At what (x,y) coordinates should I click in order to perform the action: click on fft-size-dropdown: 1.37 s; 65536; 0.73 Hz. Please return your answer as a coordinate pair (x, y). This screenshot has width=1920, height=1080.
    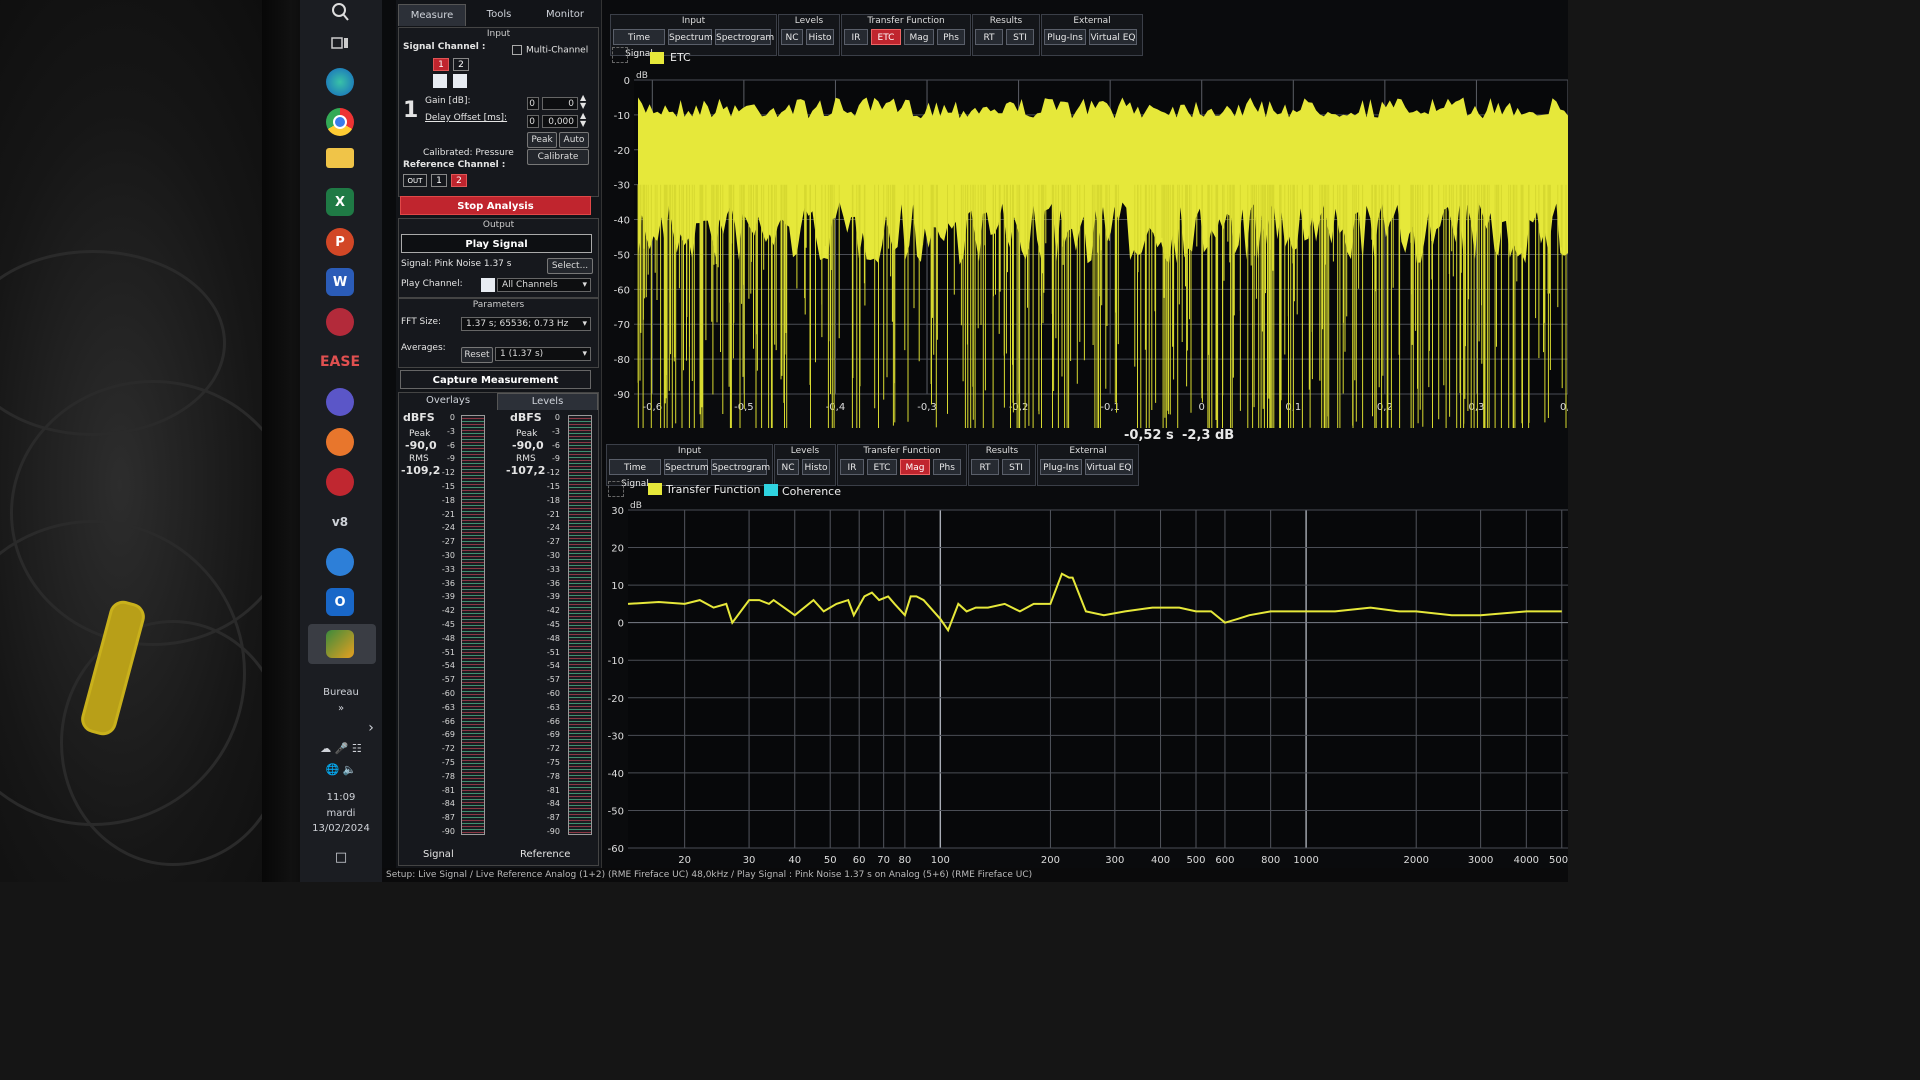
    Looking at the image, I should click on (526, 324).